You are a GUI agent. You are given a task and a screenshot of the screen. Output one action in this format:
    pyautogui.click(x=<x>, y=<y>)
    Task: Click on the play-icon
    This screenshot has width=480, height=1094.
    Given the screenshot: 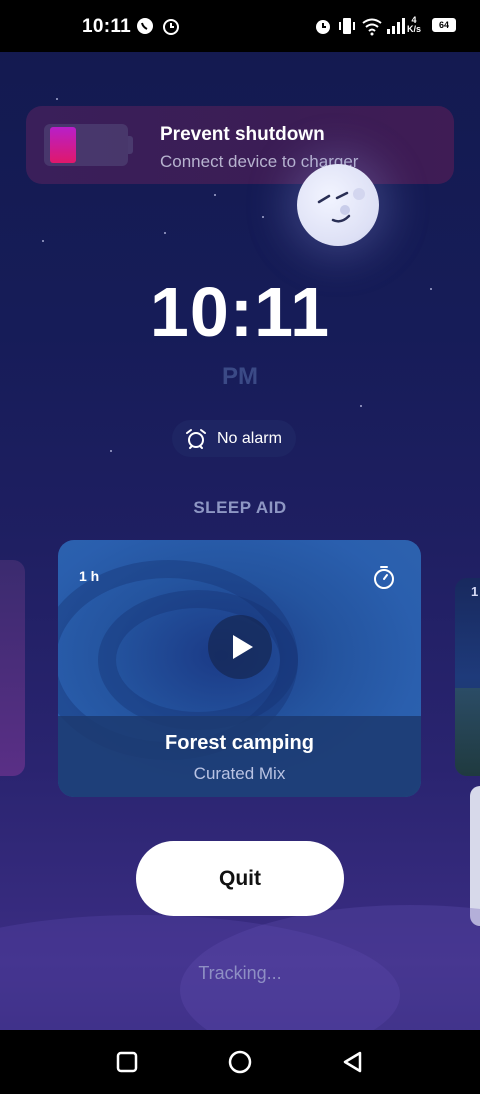 What is the action you would take?
    pyautogui.click(x=243, y=647)
    